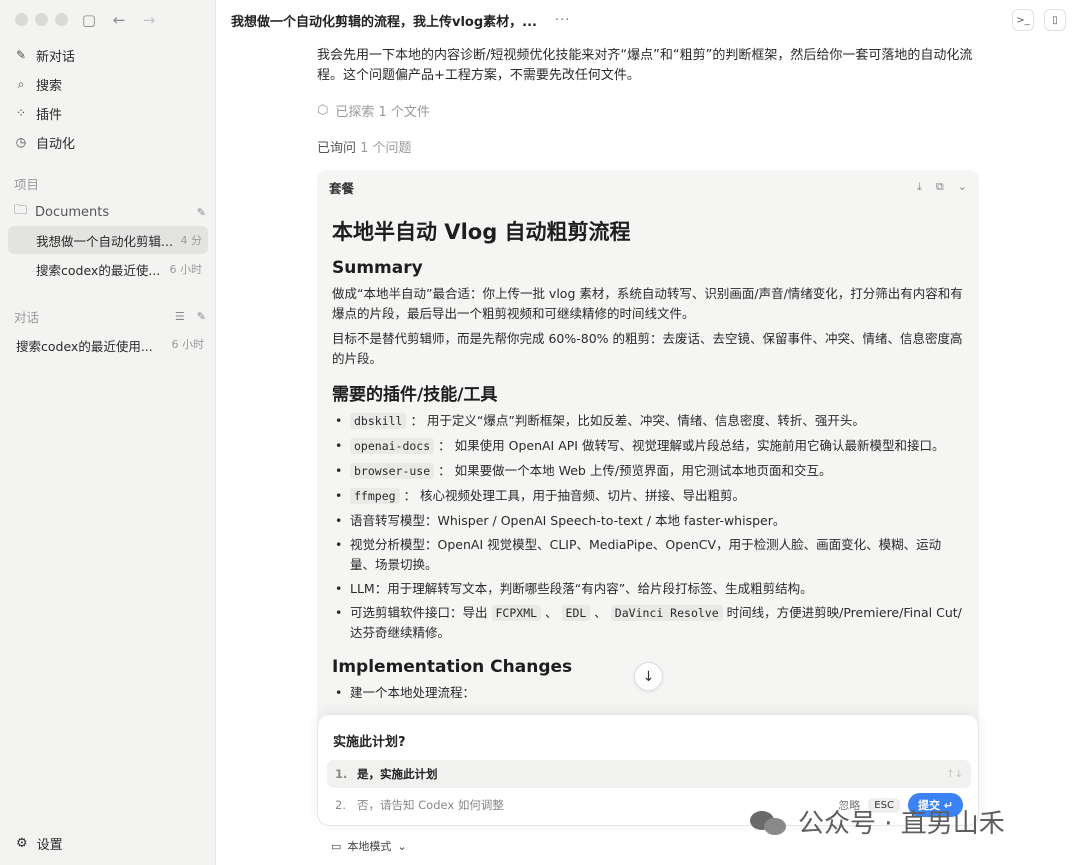  I want to click on chat-time: 6 小时, so click(188, 344).